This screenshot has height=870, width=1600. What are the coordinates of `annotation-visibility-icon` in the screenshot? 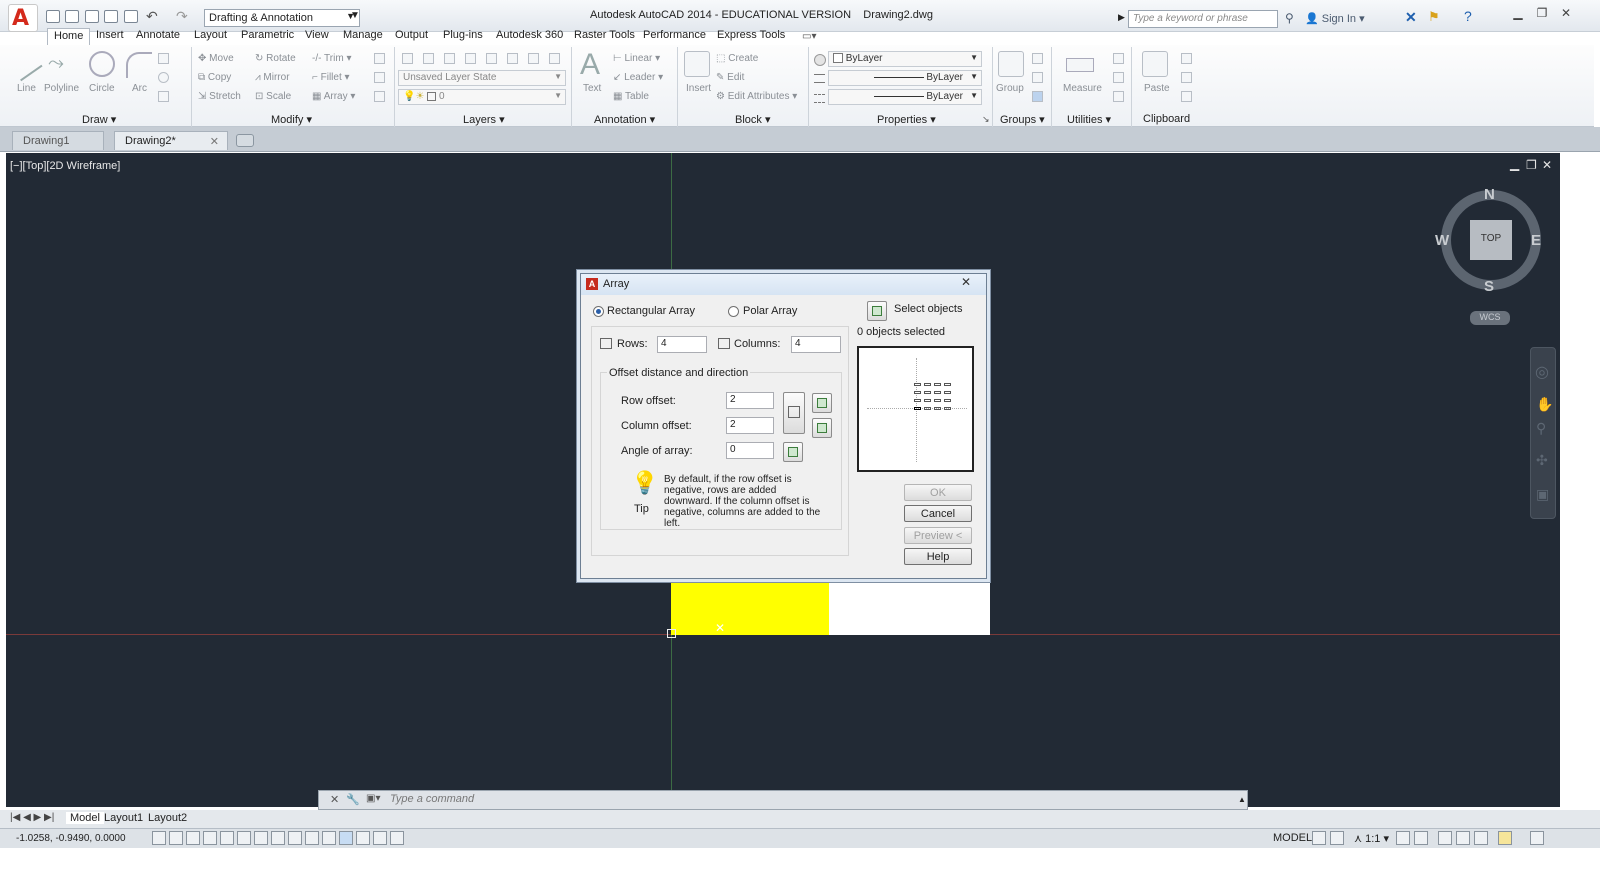 It's located at (1403, 838).